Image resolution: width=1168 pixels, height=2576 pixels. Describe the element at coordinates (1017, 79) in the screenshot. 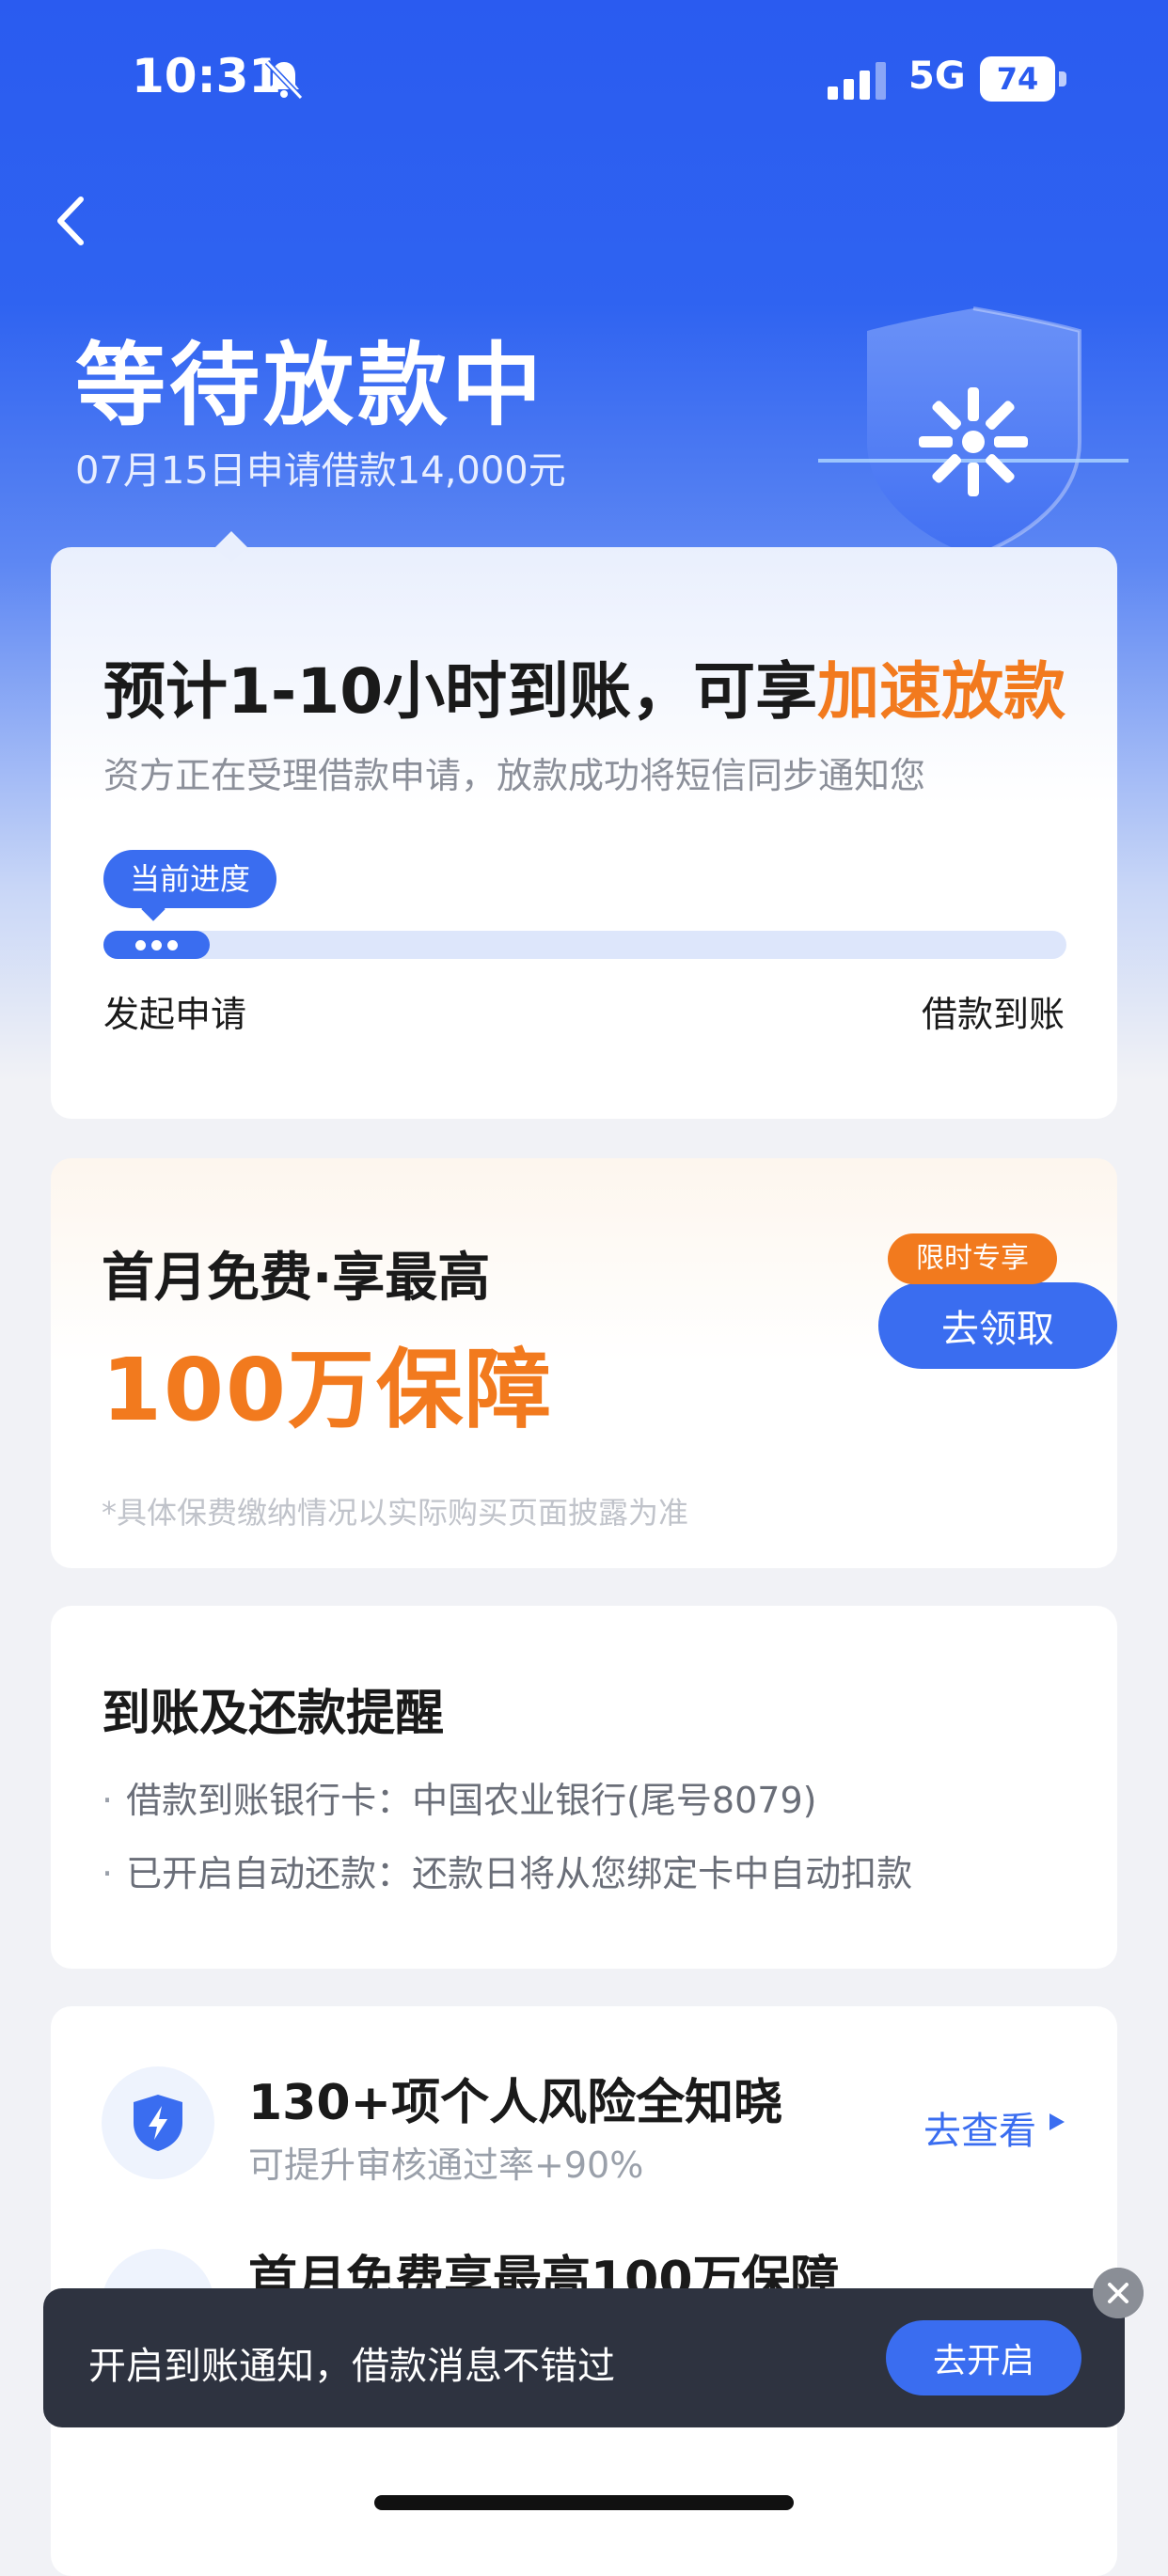

I see `battery-level: 74` at that location.